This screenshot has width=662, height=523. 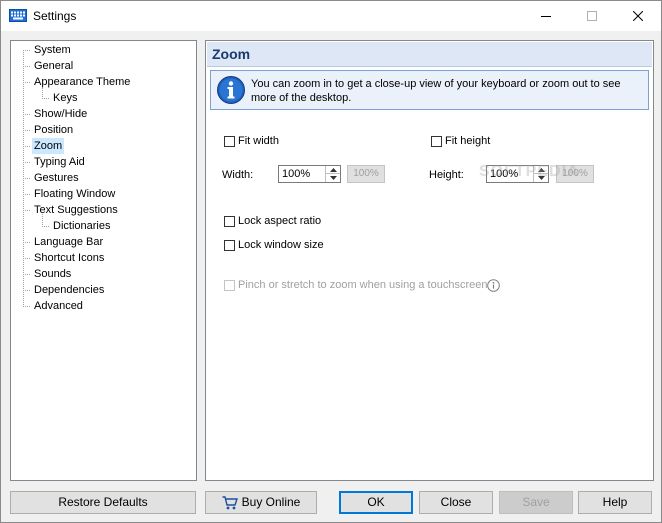 What do you see at coordinates (103, 502) in the screenshot?
I see `restore-defaults-button: Restore Defaults` at bounding box center [103, 502].